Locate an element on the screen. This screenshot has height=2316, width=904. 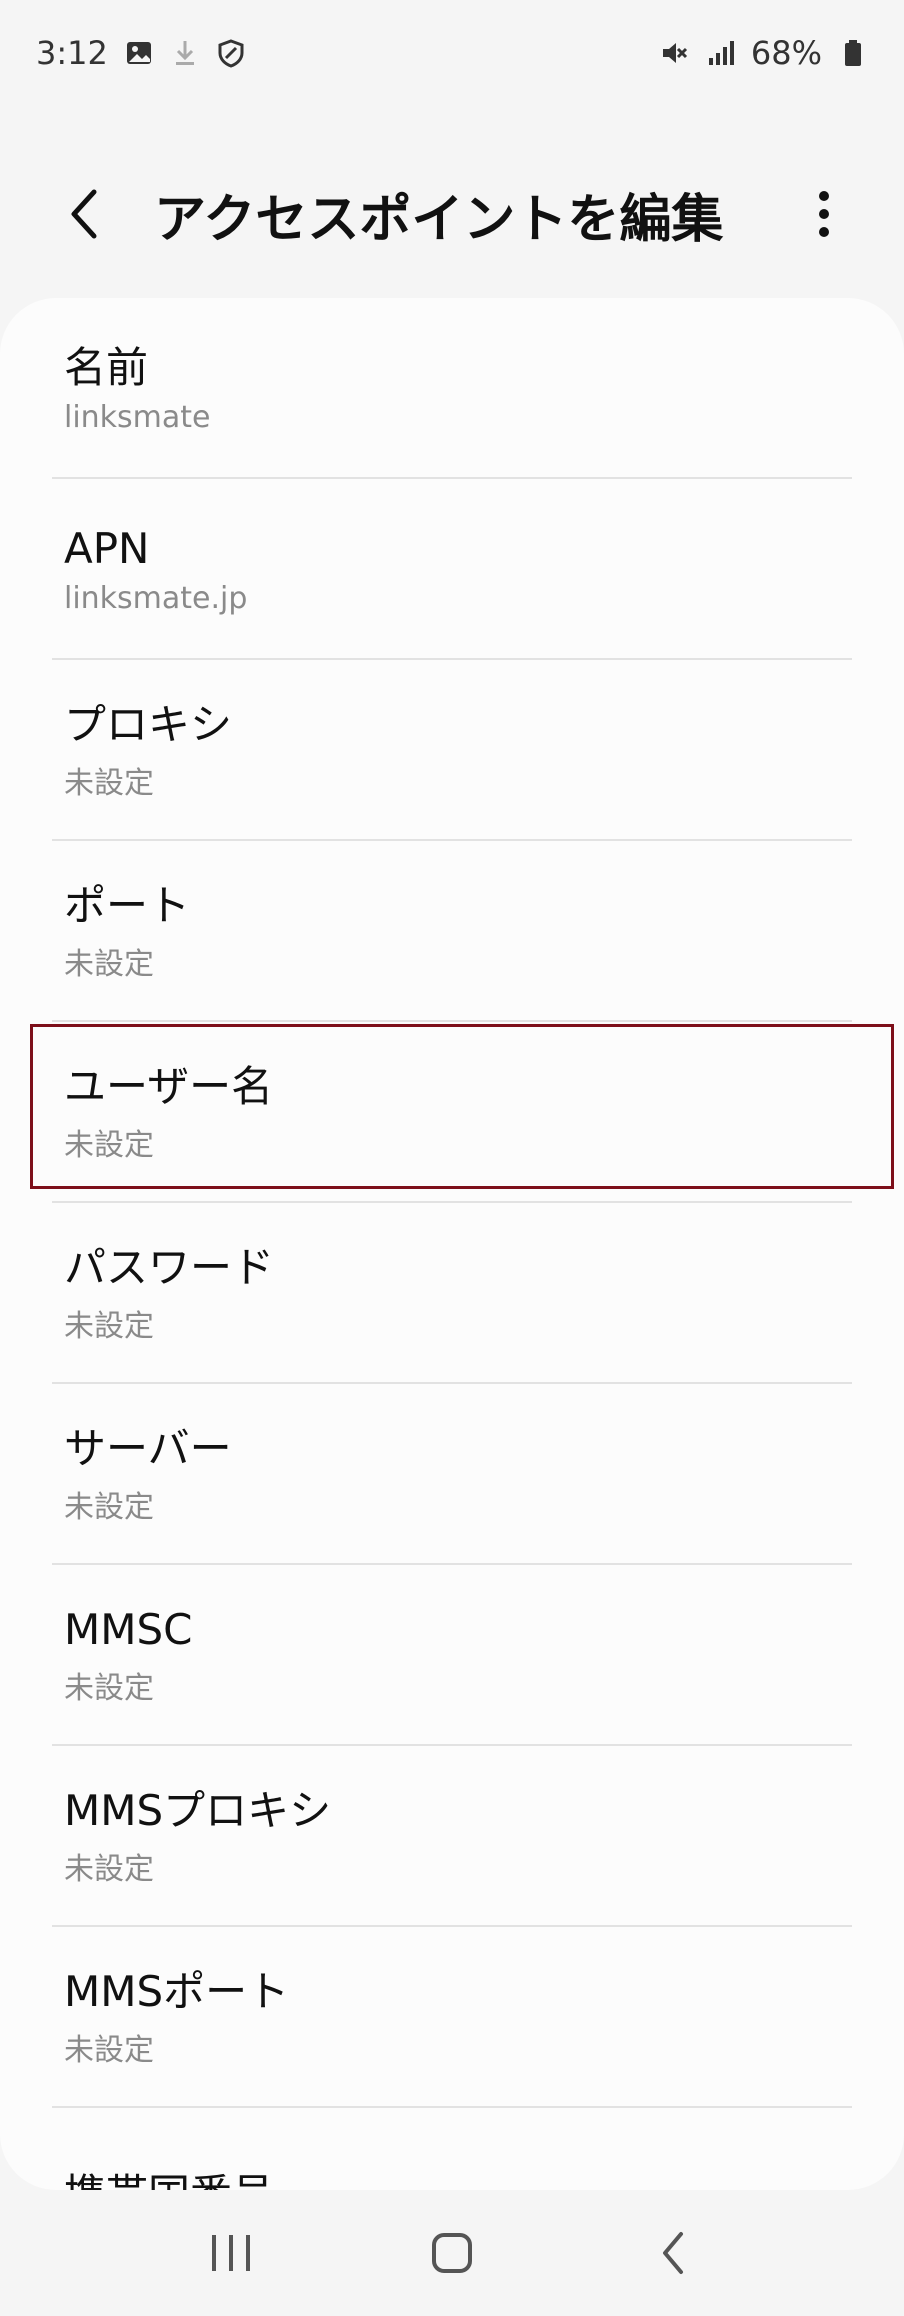
highlight-box is located at coordinates (462, 1106).